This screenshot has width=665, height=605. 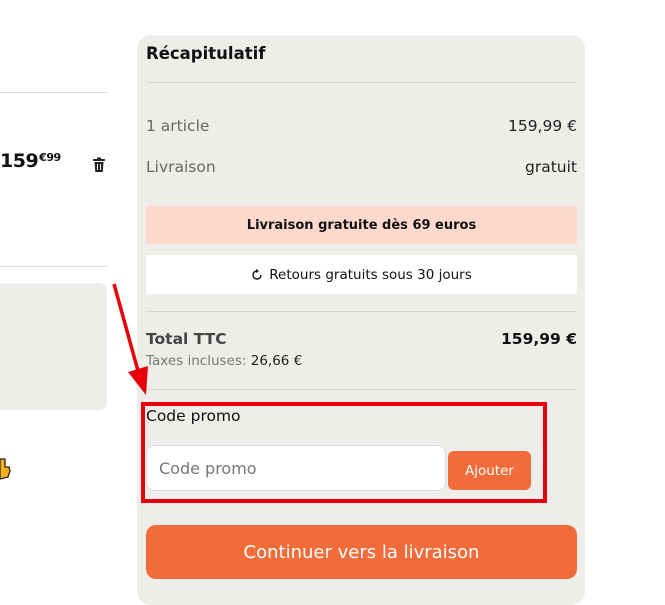 What do you see at coordinates (370, 274) in the screenshot?
I see `returns-text: Retours gratuits sous 30 jours` at bounding box center [370, 274].